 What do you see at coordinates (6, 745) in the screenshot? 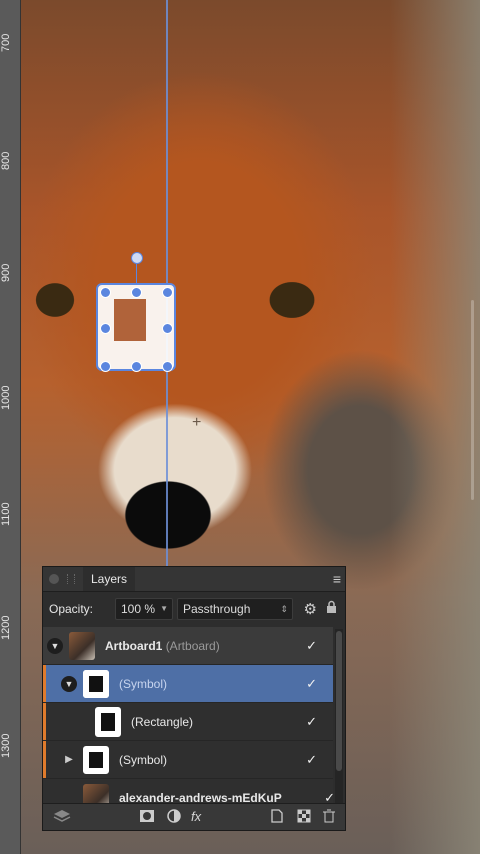
I see `ruler-tick-1300: 1300` at bounding box center [6, 745].